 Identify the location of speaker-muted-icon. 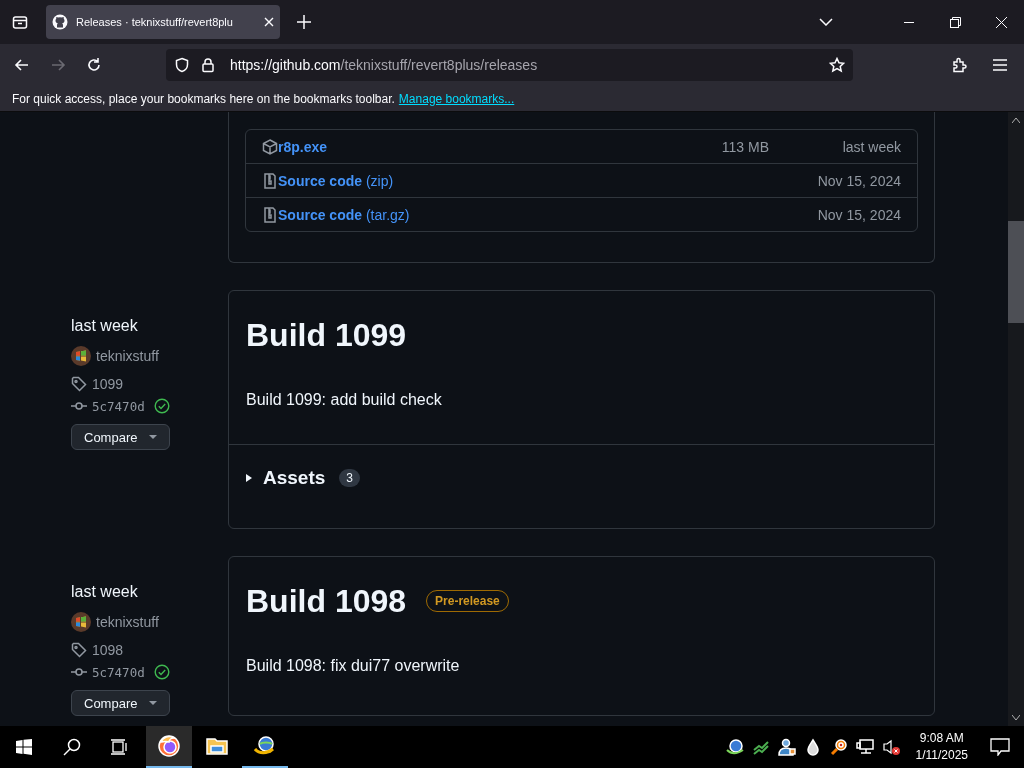
(890, 747).